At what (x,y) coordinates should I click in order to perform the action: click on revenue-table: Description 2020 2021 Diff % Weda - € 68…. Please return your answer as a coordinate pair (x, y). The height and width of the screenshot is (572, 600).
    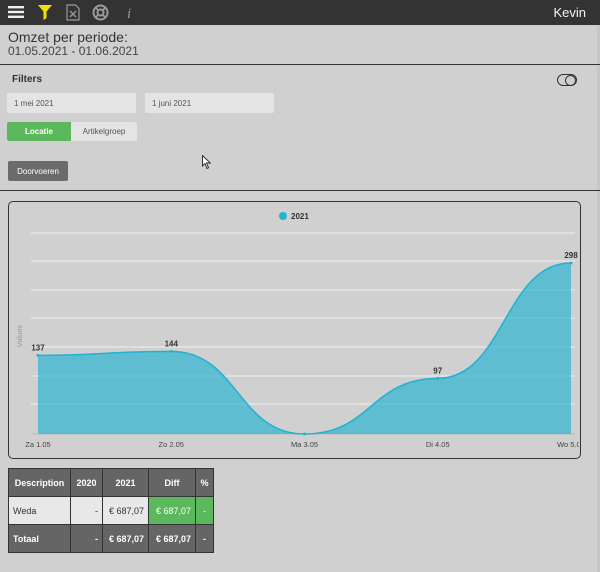
    Looking at the image, I should click on (111, 510).